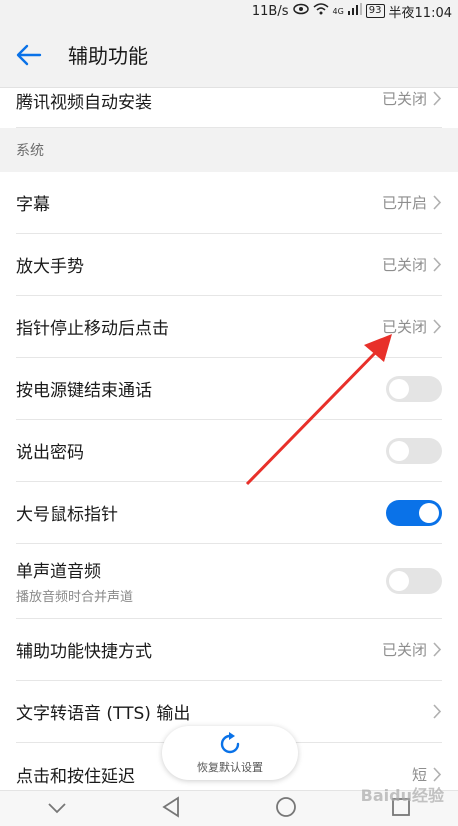 Image resolution: width=458 pixels, height=826 pixels. I want to click on setting-row-tencent-video-autoinstall: 腾讯视频自动安装 已关闭, so click(229, 108).